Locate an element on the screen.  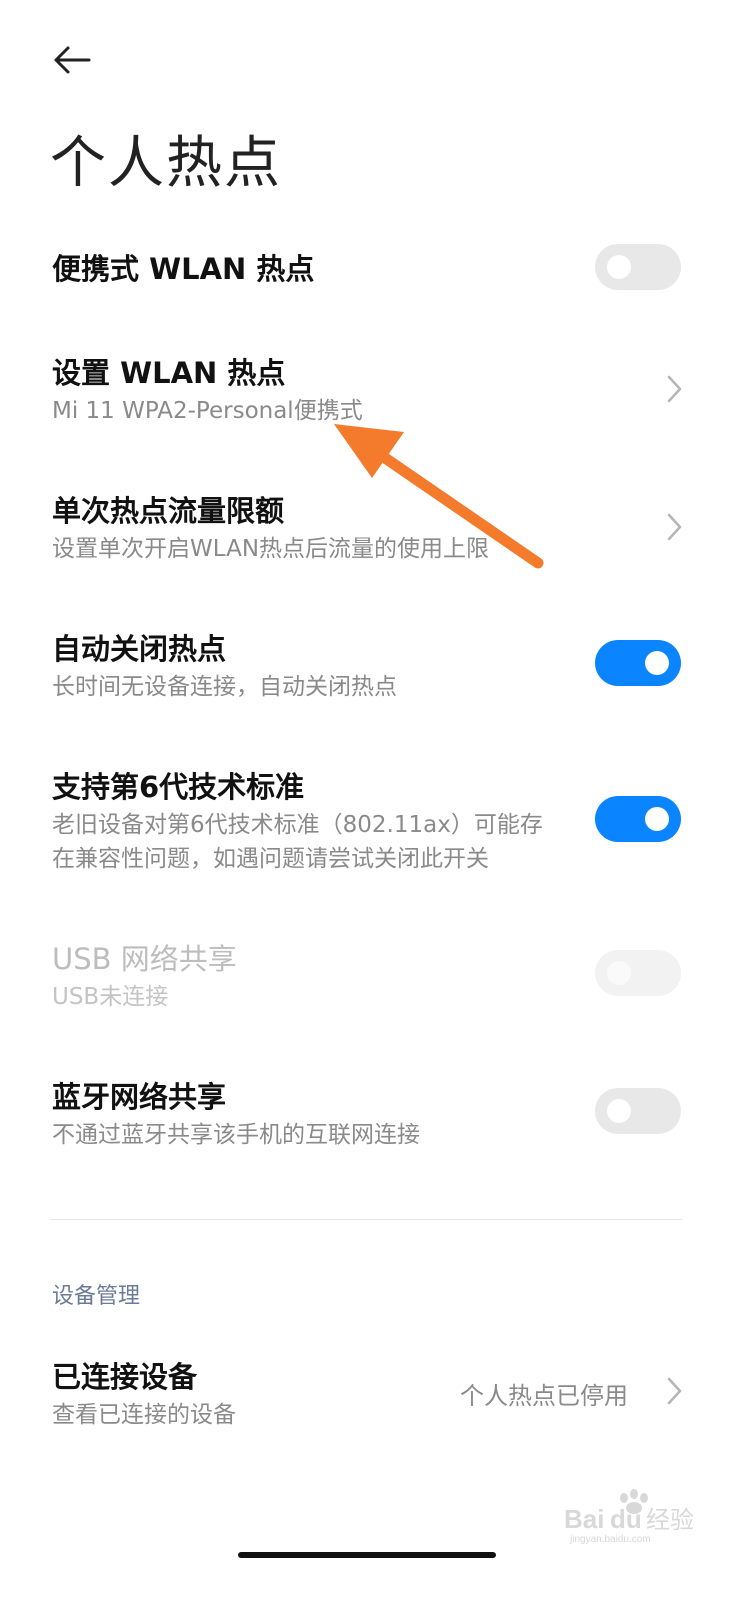
usb-tethering-subtitle: USB未连接 is located at coordinates (110, 997).